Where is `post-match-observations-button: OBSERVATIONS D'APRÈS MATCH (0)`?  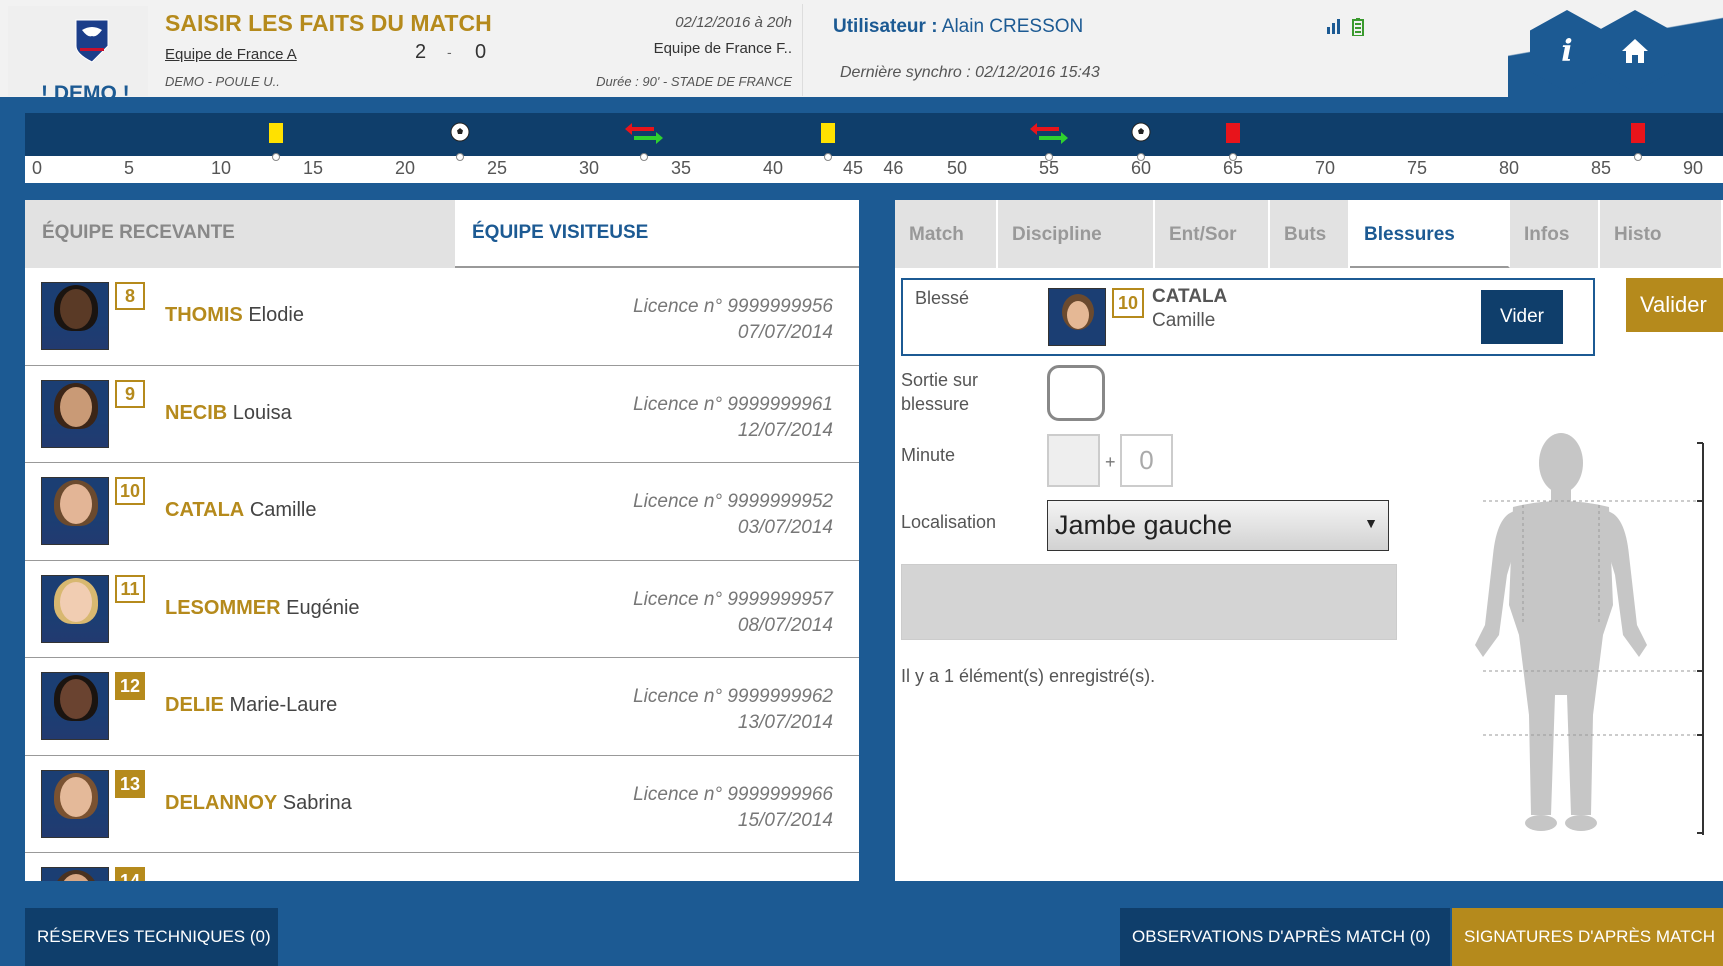 post-match-observations-button: OBSERVATIONS D'APRÈS MATCH (0) is located at coordinates (1285, 937).